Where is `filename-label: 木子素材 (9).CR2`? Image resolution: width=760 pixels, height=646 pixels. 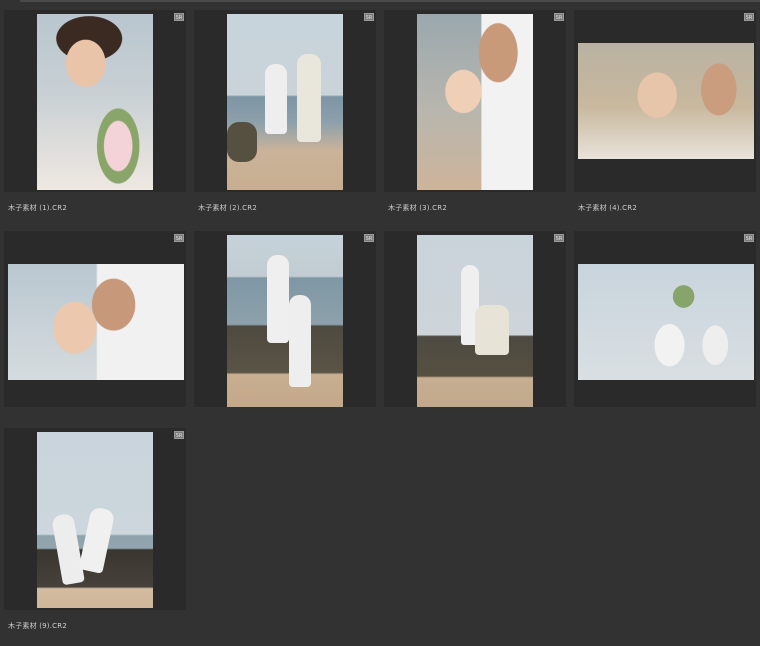
filename-label: 木子素材 (9).CR2 is located at coordinates (37, 626).